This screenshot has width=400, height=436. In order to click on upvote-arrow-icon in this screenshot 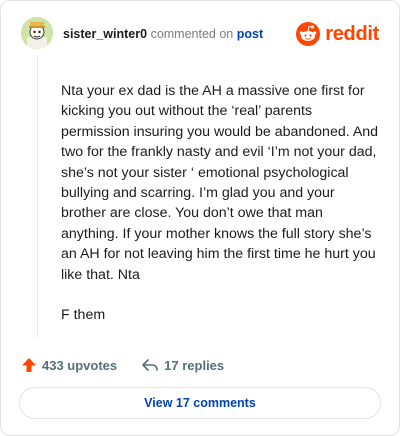, I will do `click(29, 365)`.